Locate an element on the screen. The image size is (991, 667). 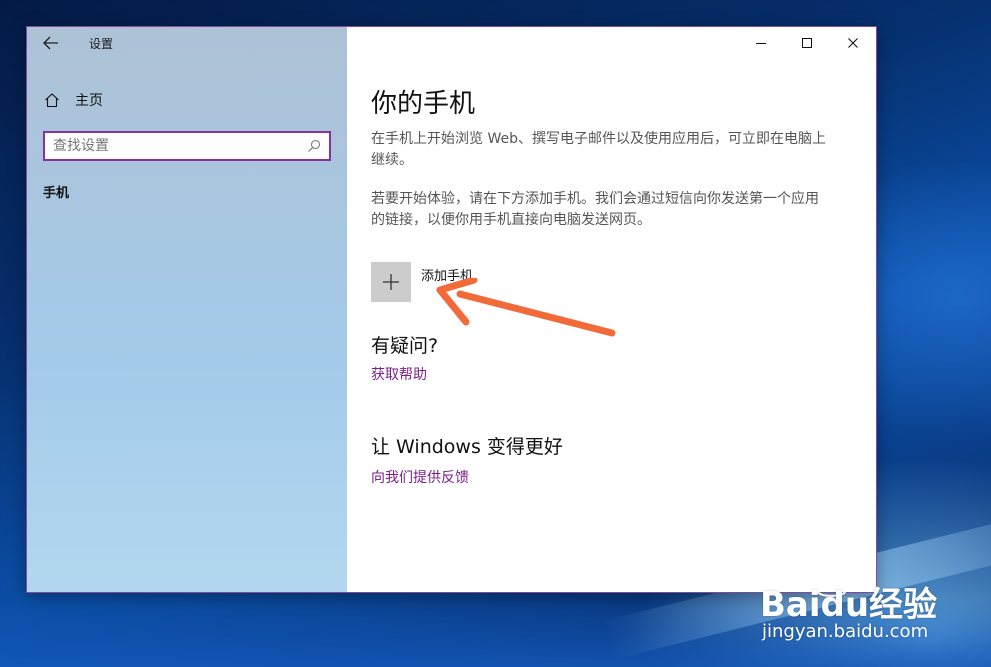
maximize-icon is located at coordinates (807, 43).